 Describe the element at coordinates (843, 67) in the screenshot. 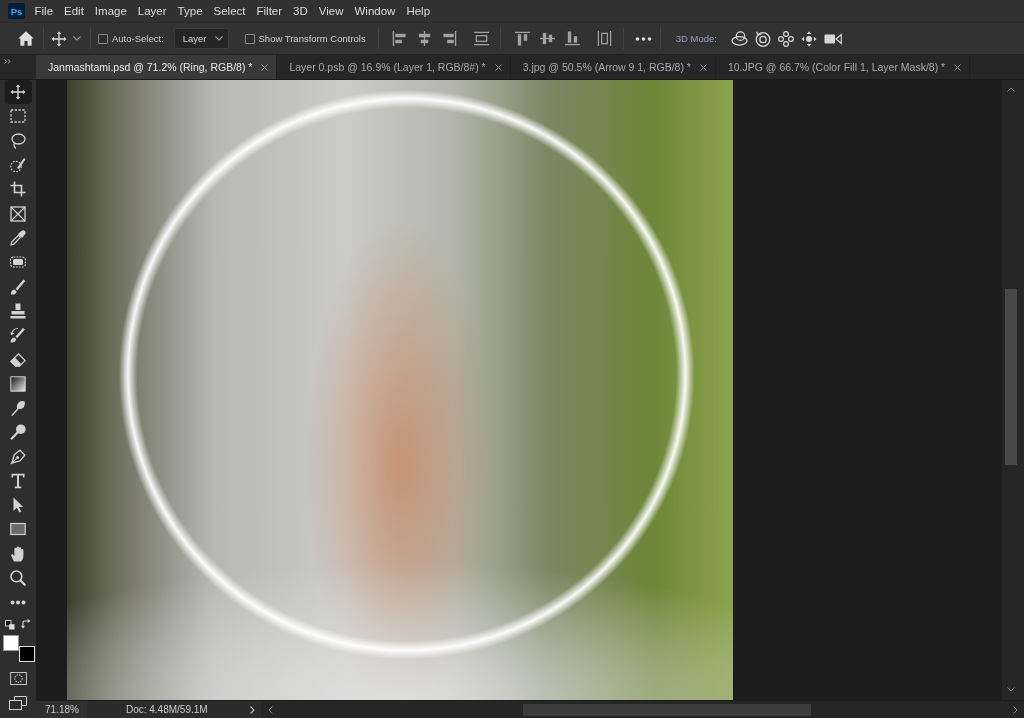

I see `document-tab: 10.JPG @ 66.7% (Color Fill 1, Layer Mask/8) *` at that location.